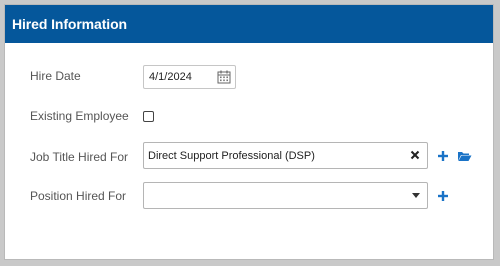  What do you see at coordinates (78, 196) in the screenshot?
I see `position-label: Position Hired For` at bounding box center [78, 196].